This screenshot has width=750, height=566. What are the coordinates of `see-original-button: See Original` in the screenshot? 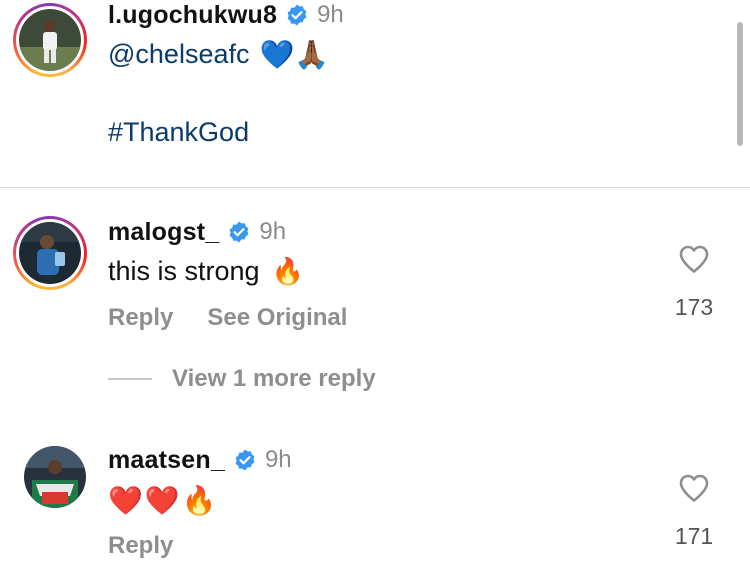 It's located at (277, 318).